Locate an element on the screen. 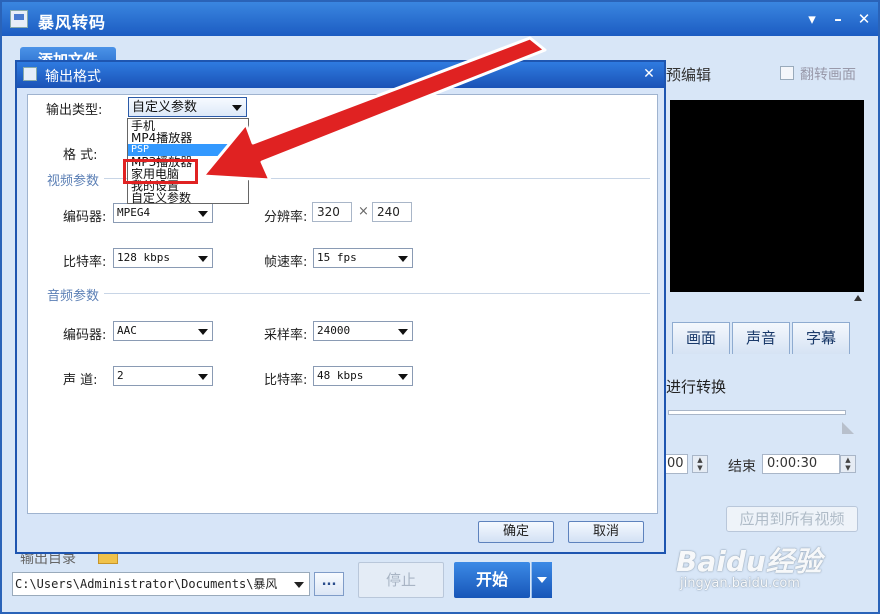  video-encoder-select: MPEG4 is located at coordinates (163, 213).